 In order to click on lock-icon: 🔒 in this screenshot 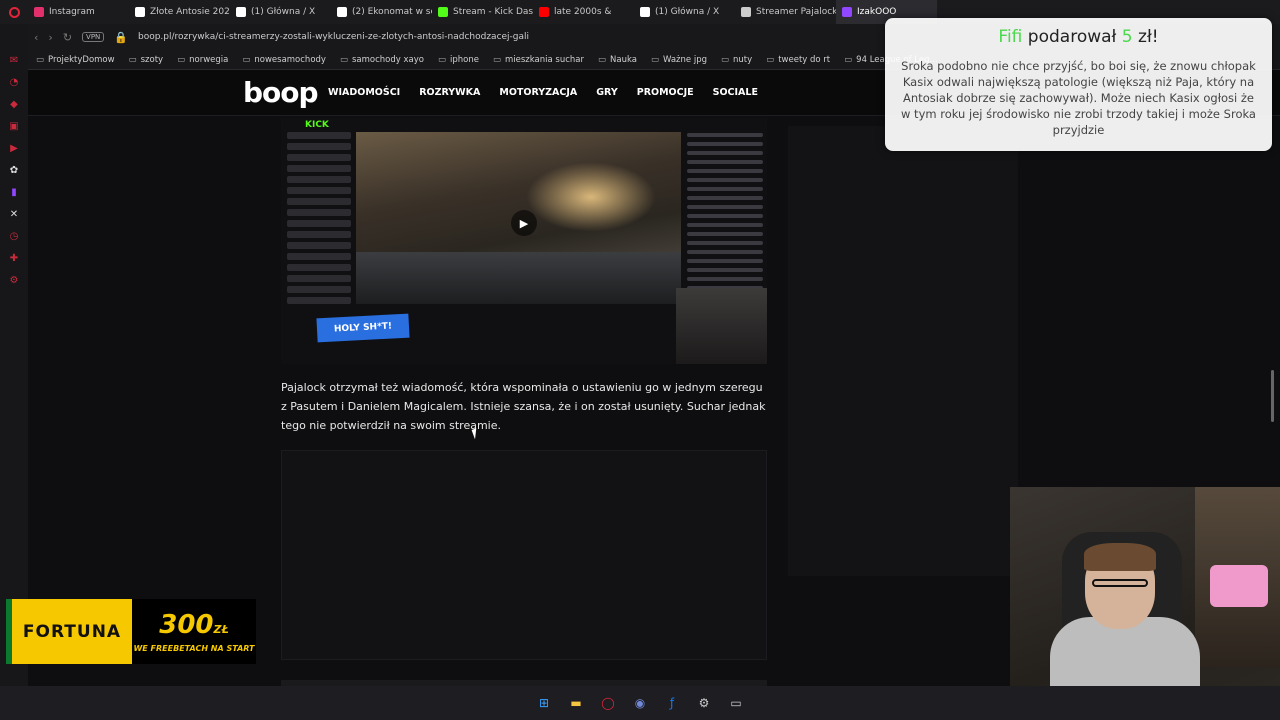, I will do `click(121, 37)`.